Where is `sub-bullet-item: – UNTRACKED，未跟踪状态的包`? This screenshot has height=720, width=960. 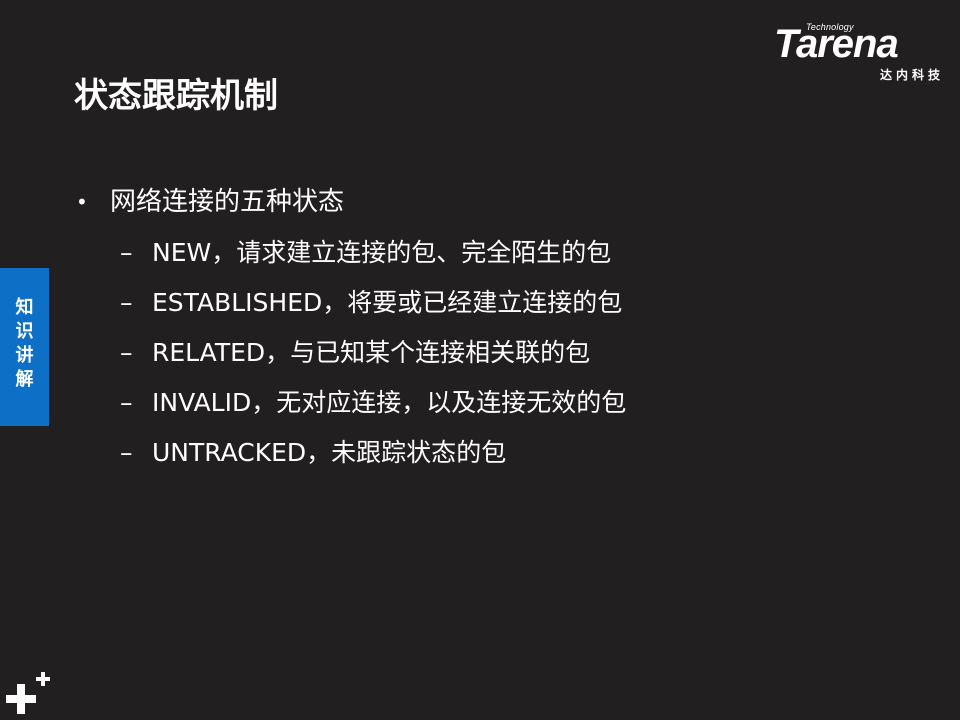 sub-bullet-item: – UNTRACKED，未跟踪状态的包 is located at coordinates (484, 453).